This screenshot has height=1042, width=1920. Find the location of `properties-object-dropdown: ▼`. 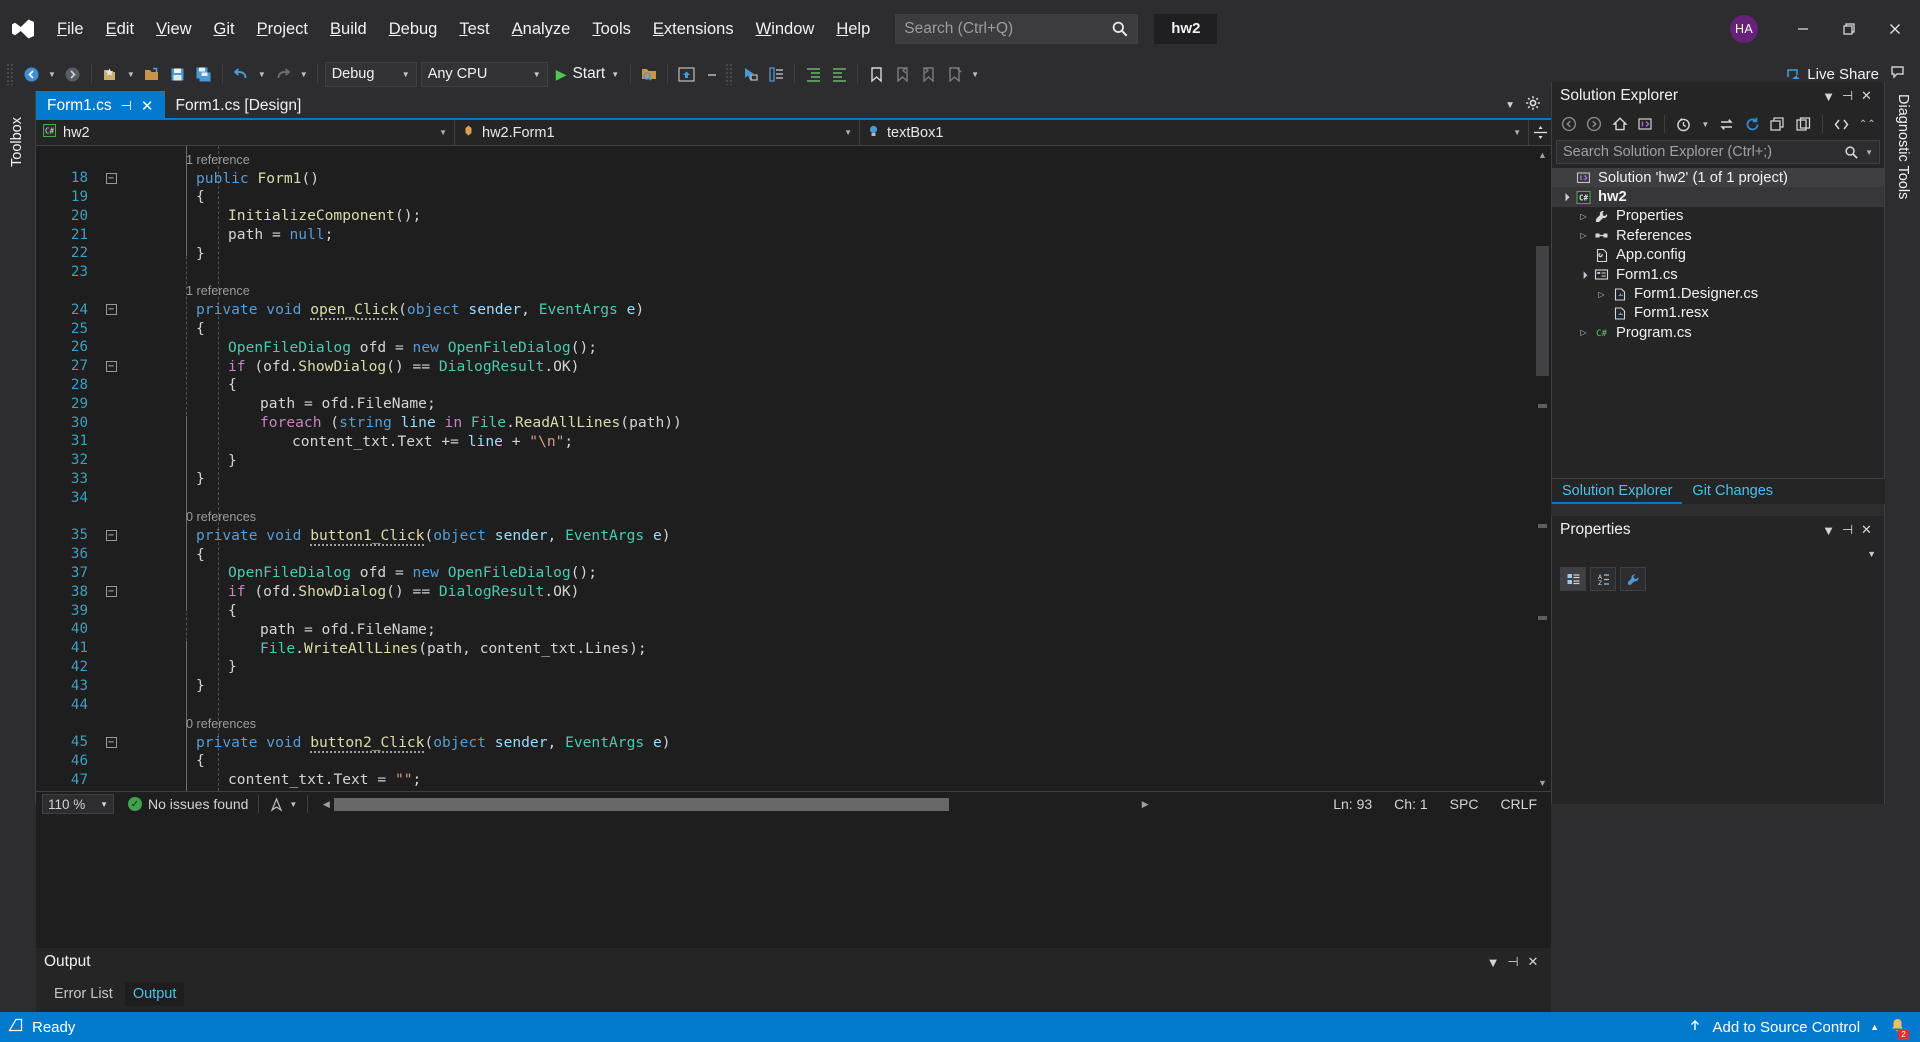

properties-object-dropdown: ▼ is located at coordinates (1718, 554).